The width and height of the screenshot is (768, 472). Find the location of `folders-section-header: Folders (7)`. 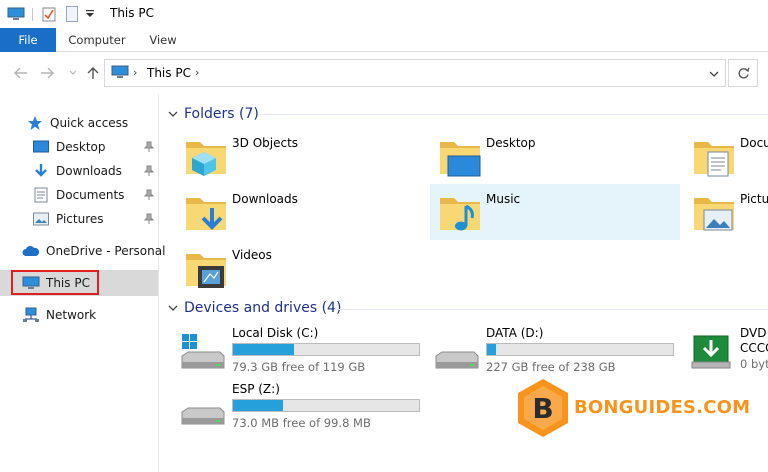

folders-section-header: Folders (7) is located at coordinates (213, 114).